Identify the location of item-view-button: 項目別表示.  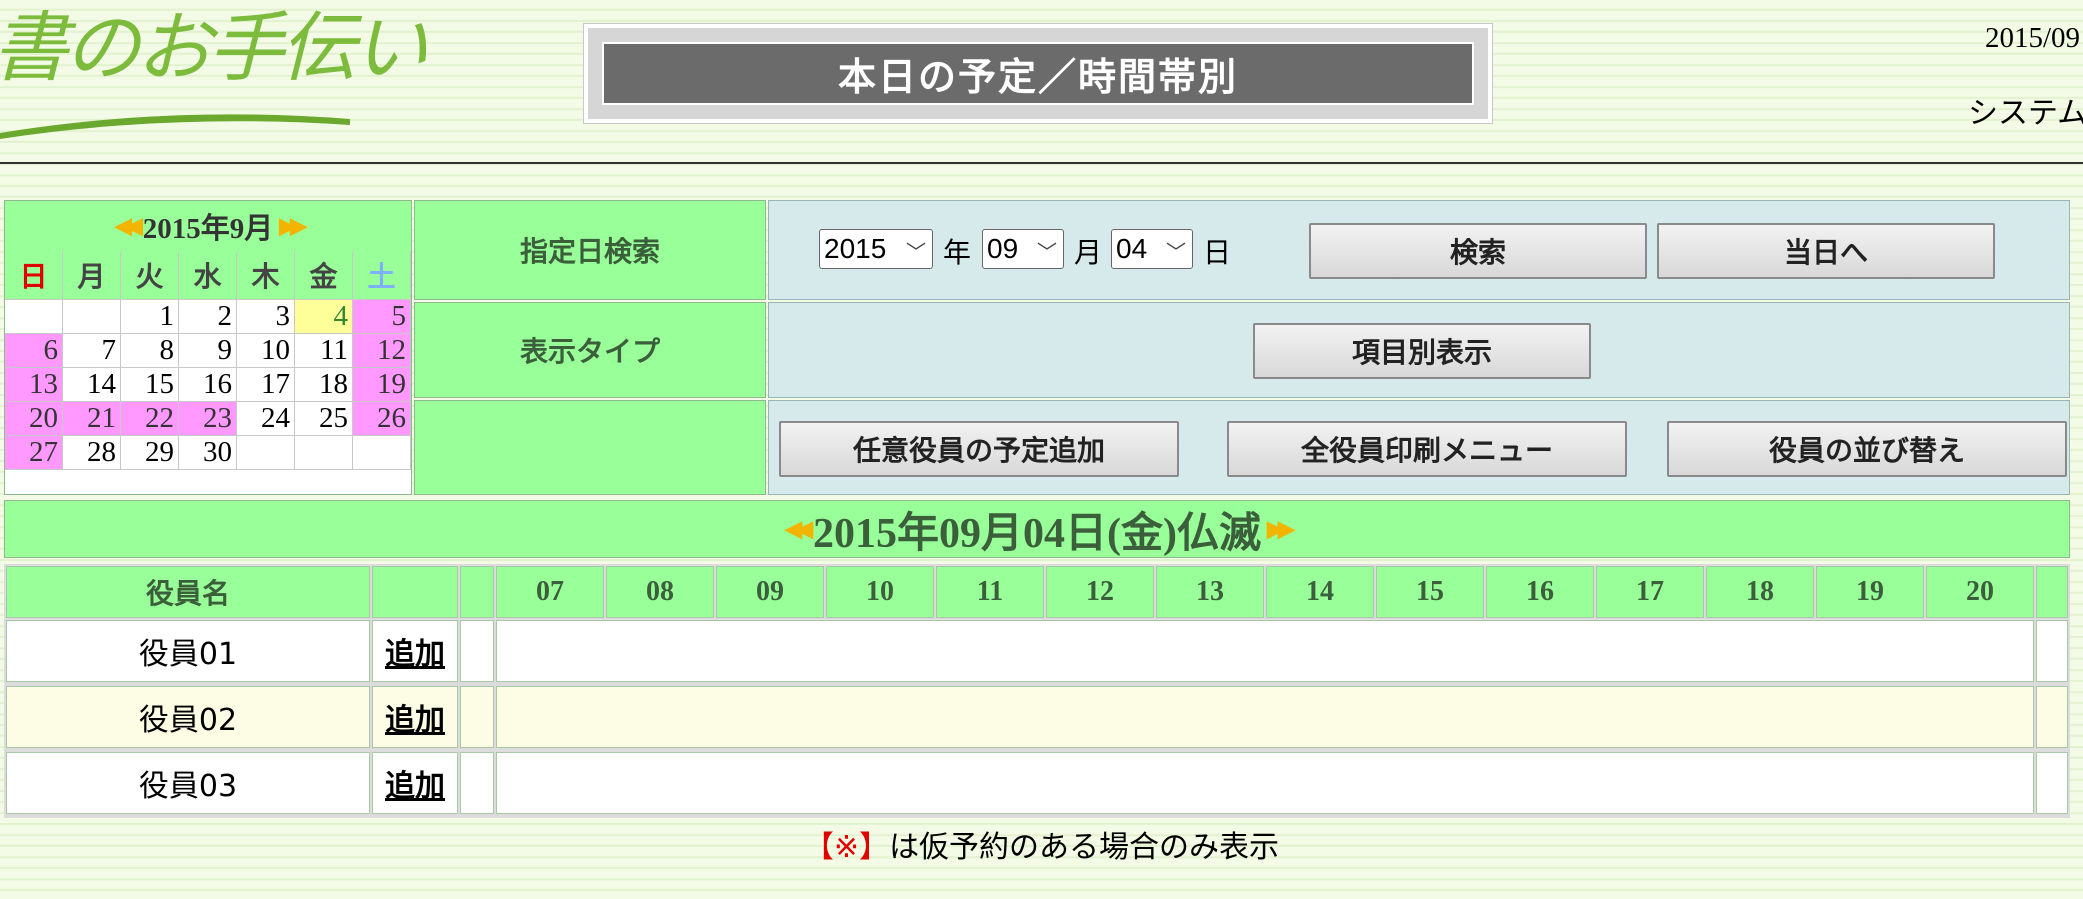
(1422, 351).